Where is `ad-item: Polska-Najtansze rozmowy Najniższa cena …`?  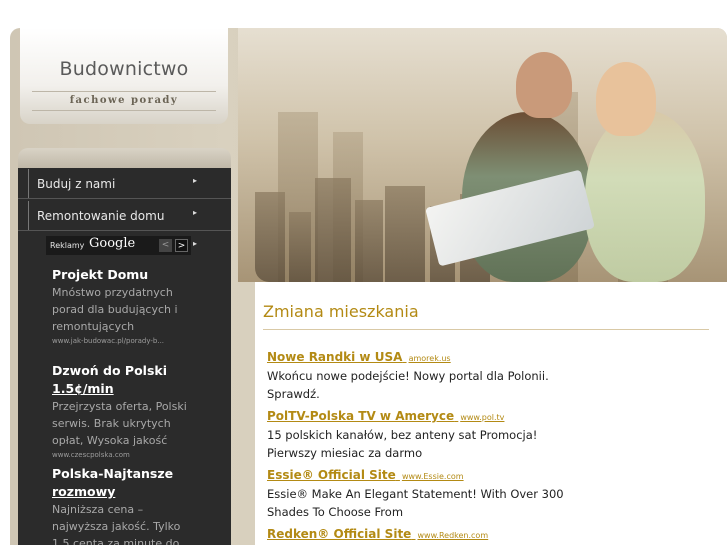 ad-item: Polska-Najtansze rozmowy Najniższa cena … is located at coordinates (121, 505).